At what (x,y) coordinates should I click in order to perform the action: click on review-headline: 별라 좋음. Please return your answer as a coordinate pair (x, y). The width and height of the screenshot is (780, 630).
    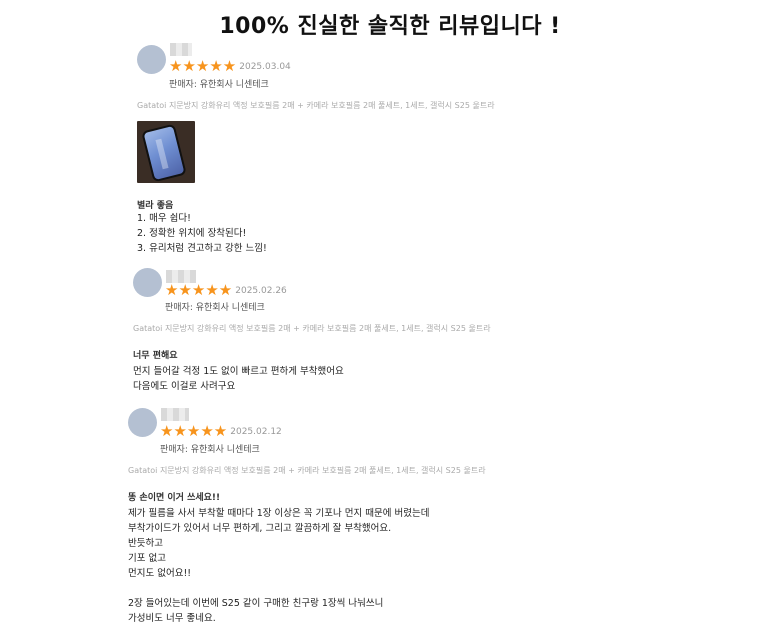
    Looking at the image, I should click on (155, 206).